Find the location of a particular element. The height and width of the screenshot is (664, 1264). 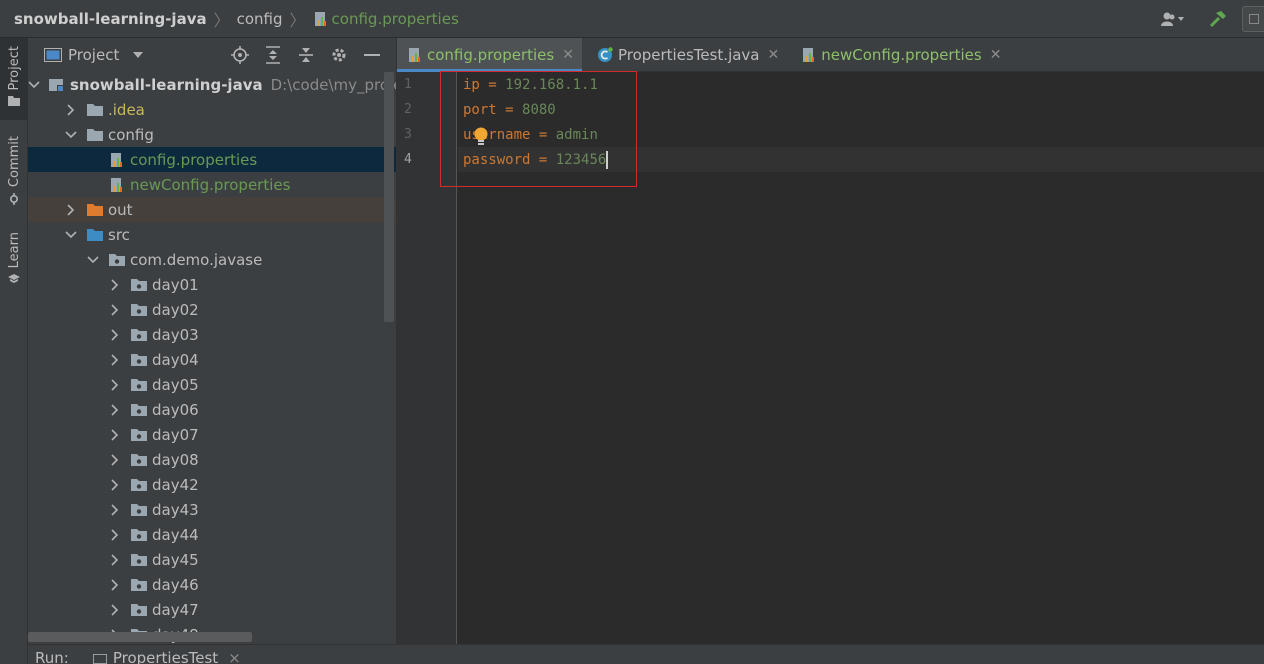

tree-item-13: day06 is located at coordinates (212, 409).